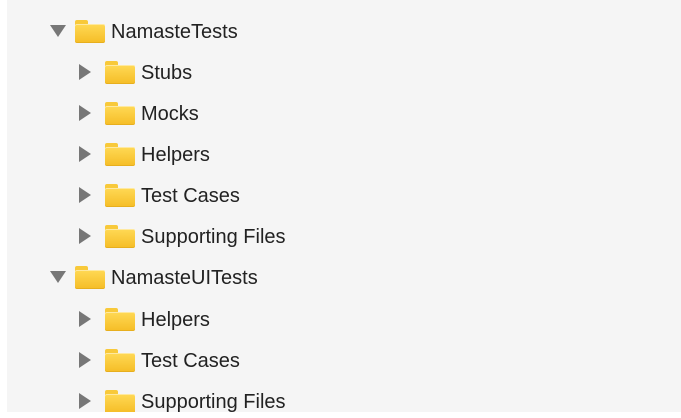  I want to click on group-namasteuitests: NamasteUITests, so click(344, 277).